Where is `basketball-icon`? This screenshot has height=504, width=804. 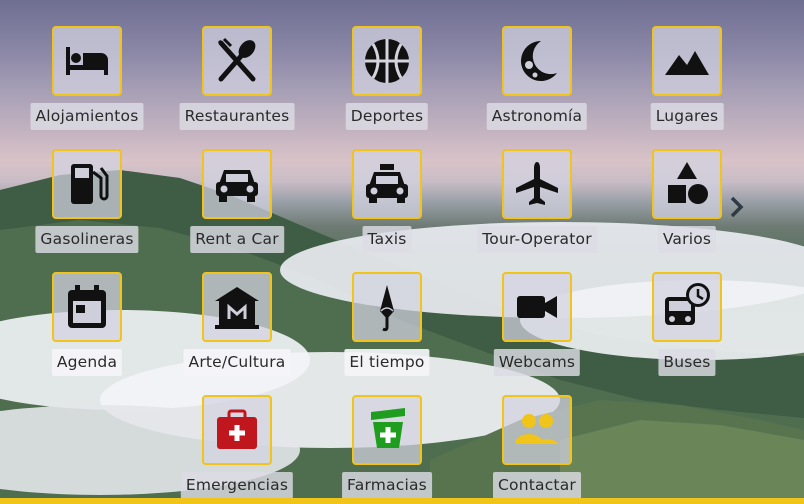 basketball-icon is located at coordinates (387, 61).